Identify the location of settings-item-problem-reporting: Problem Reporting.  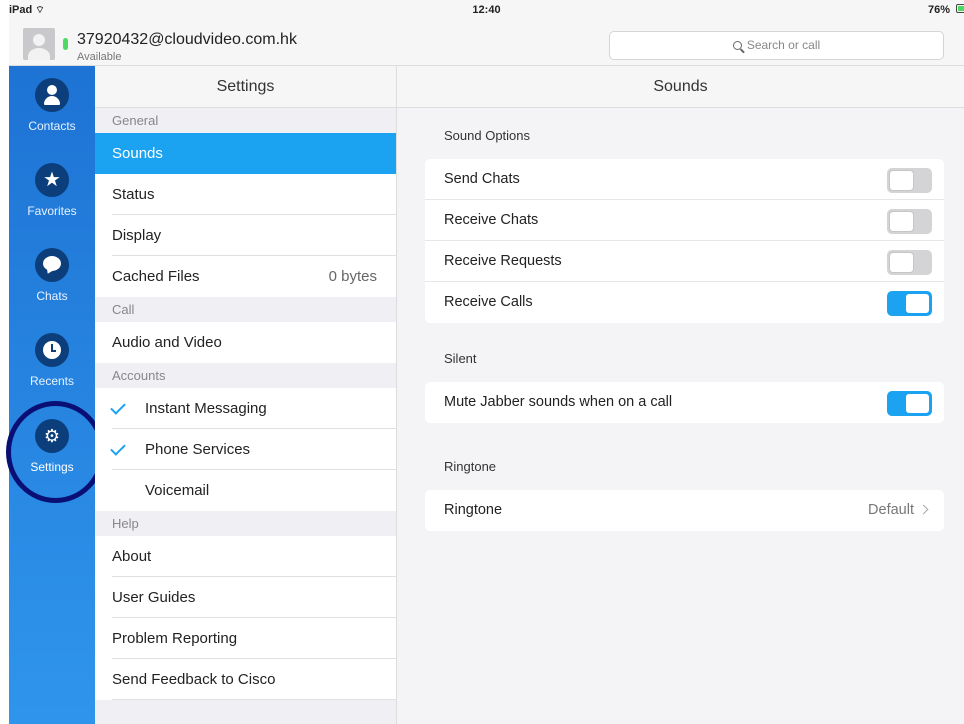
(245, 638).